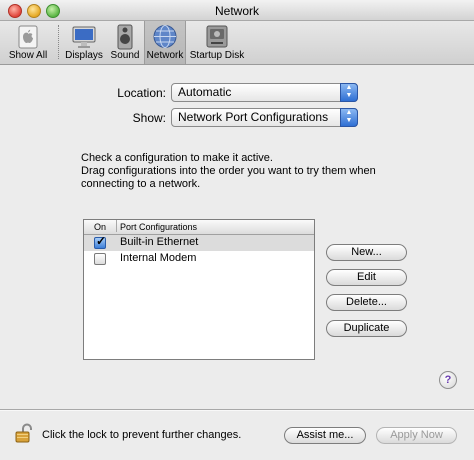  I want to click on toolbar-network: Network, so click(165, 42).